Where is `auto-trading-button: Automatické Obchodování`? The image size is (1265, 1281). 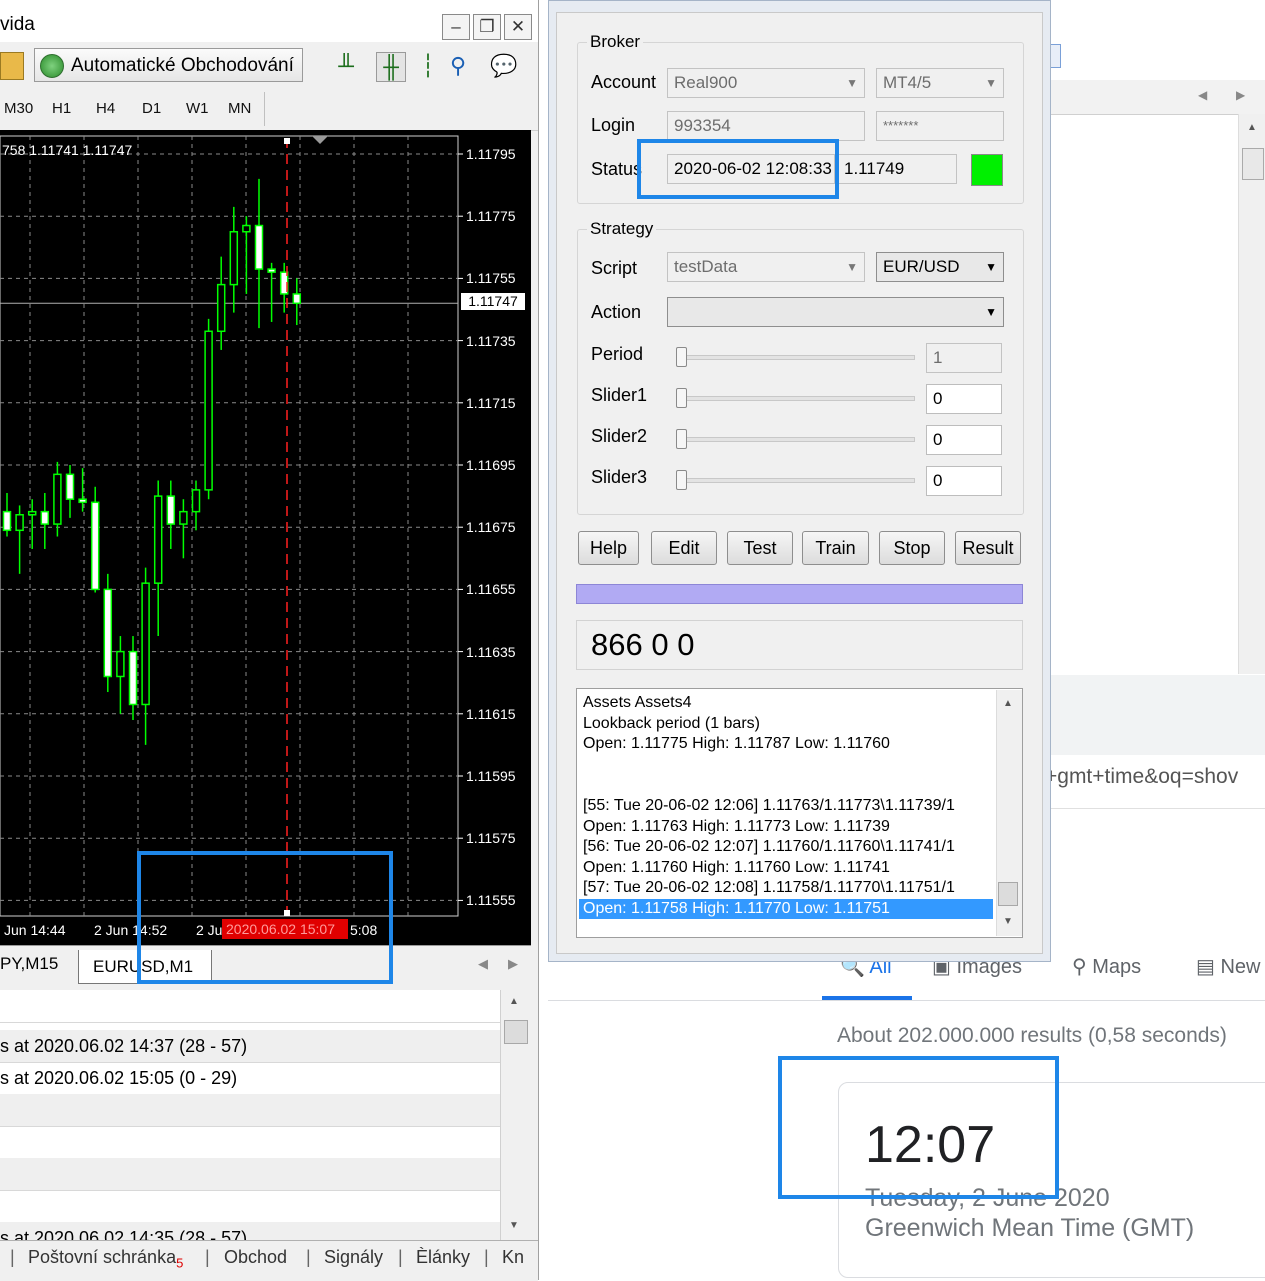 auto-trading-button: Automatické Obchodování is located at coordinates (168, 65).